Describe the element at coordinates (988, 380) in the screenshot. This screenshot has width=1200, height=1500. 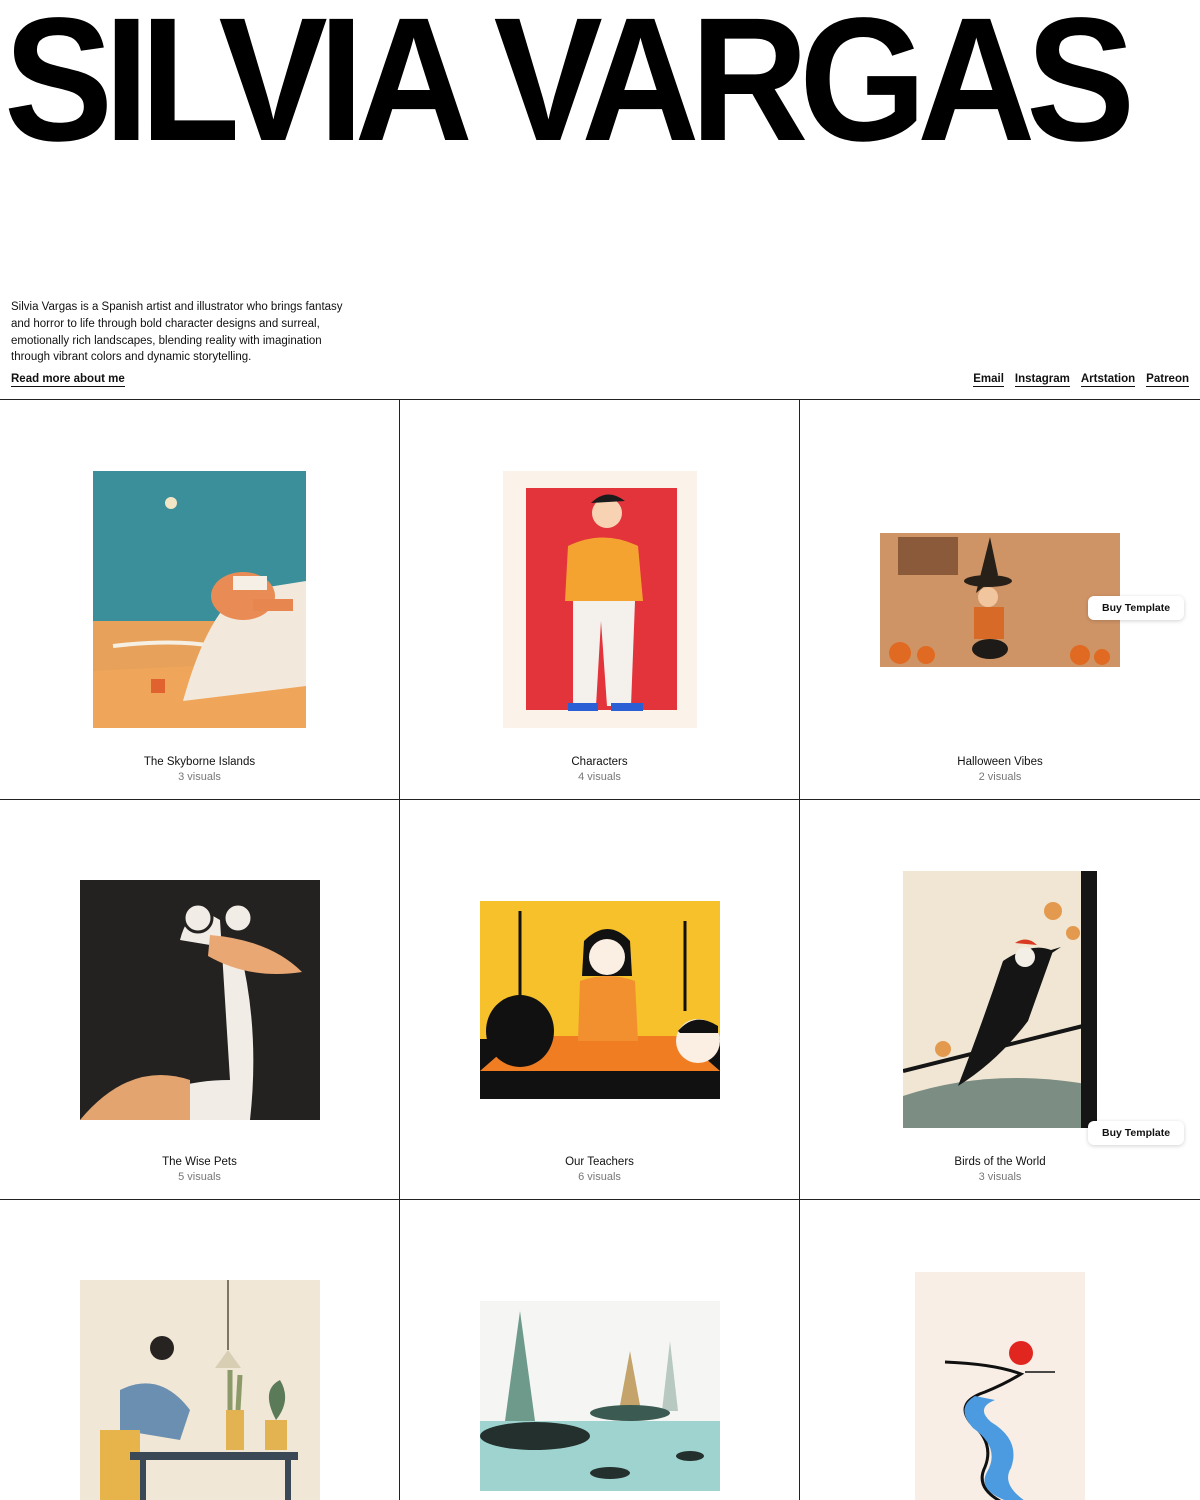
I see `email-link: Email` at that location.